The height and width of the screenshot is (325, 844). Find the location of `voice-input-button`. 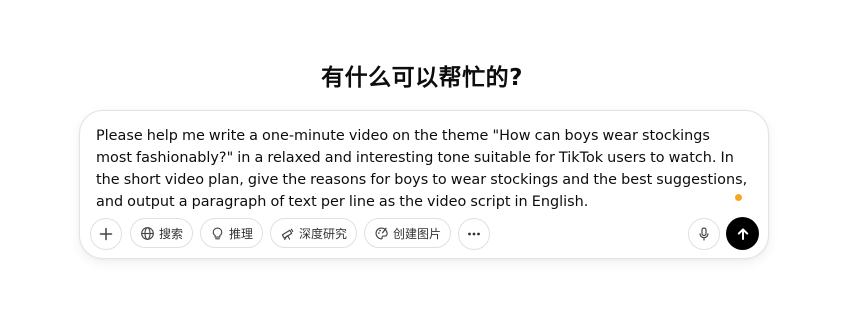

voice-input-button is located at coordinates (704, 234).